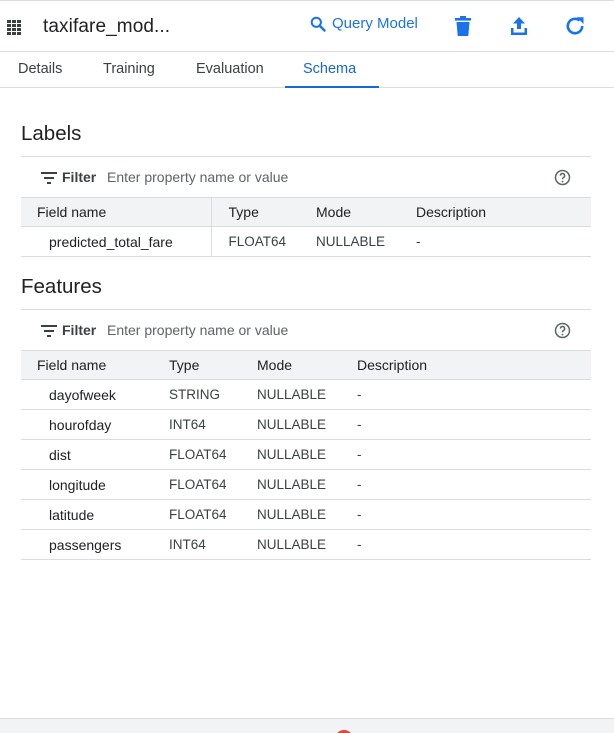 This screenshot has height=733, width=614. What do you see at coordinates (317, 177) in the screenshot?
I see `labels-filter-input` at bounding box center [317, 177].